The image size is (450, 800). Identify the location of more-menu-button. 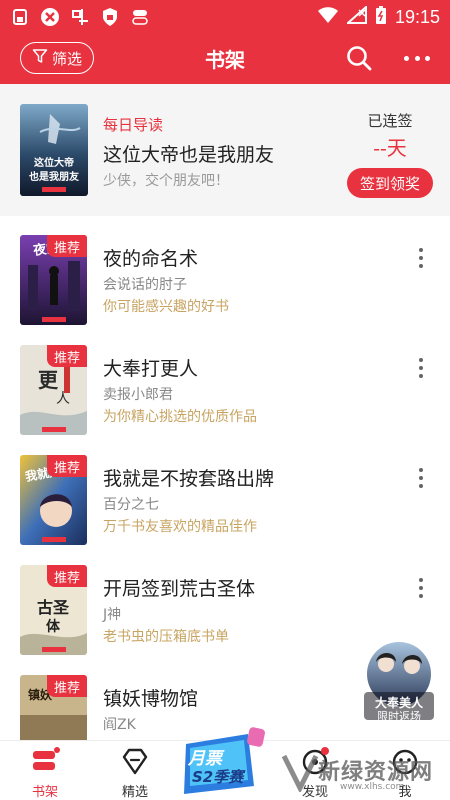
(417, 58).